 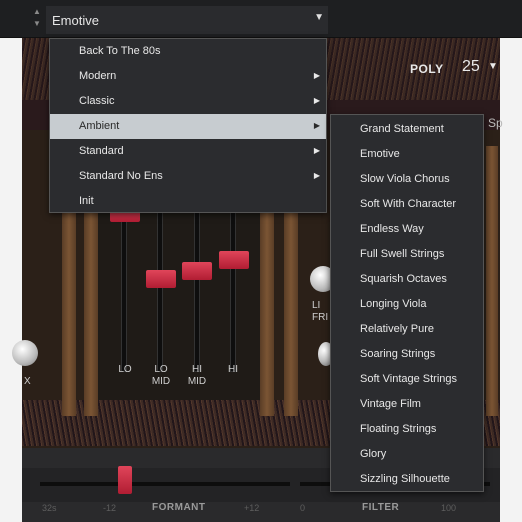 What do you see at coordinates (449, 508) in the screenshot?
I see `tick-label: 100` at bounding box center [449, 508].